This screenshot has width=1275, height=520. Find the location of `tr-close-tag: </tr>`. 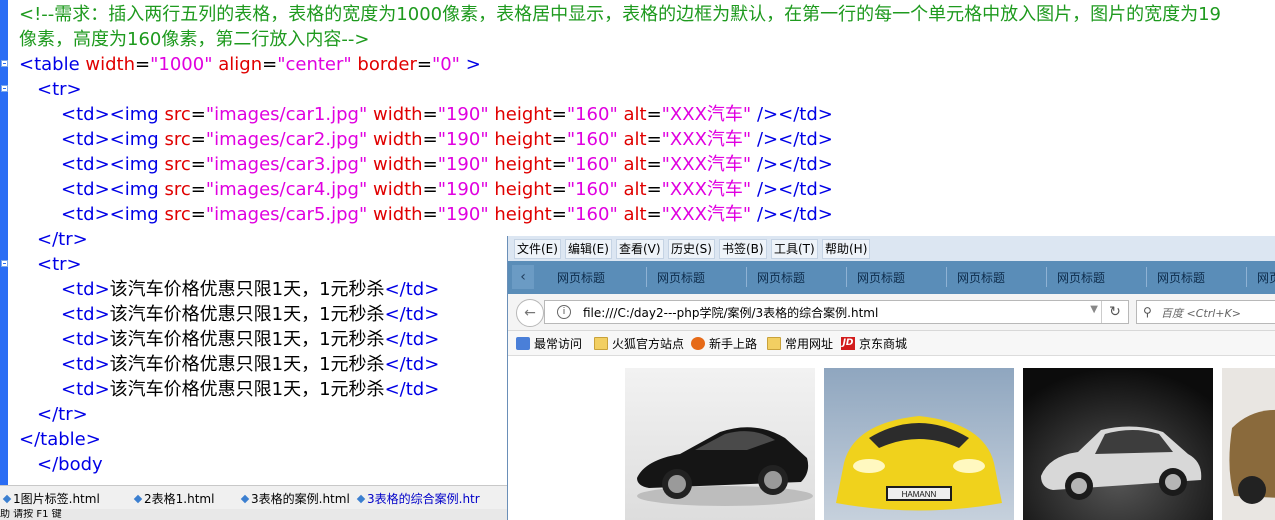

tr-close-tag: </tr> is located at coordinates (62, 414).